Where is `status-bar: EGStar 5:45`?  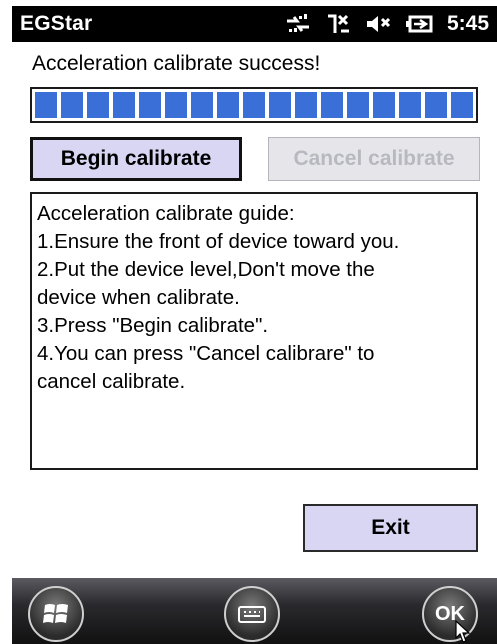
status-bar: EGStar 5:45 is located at coordinates (254, 24).